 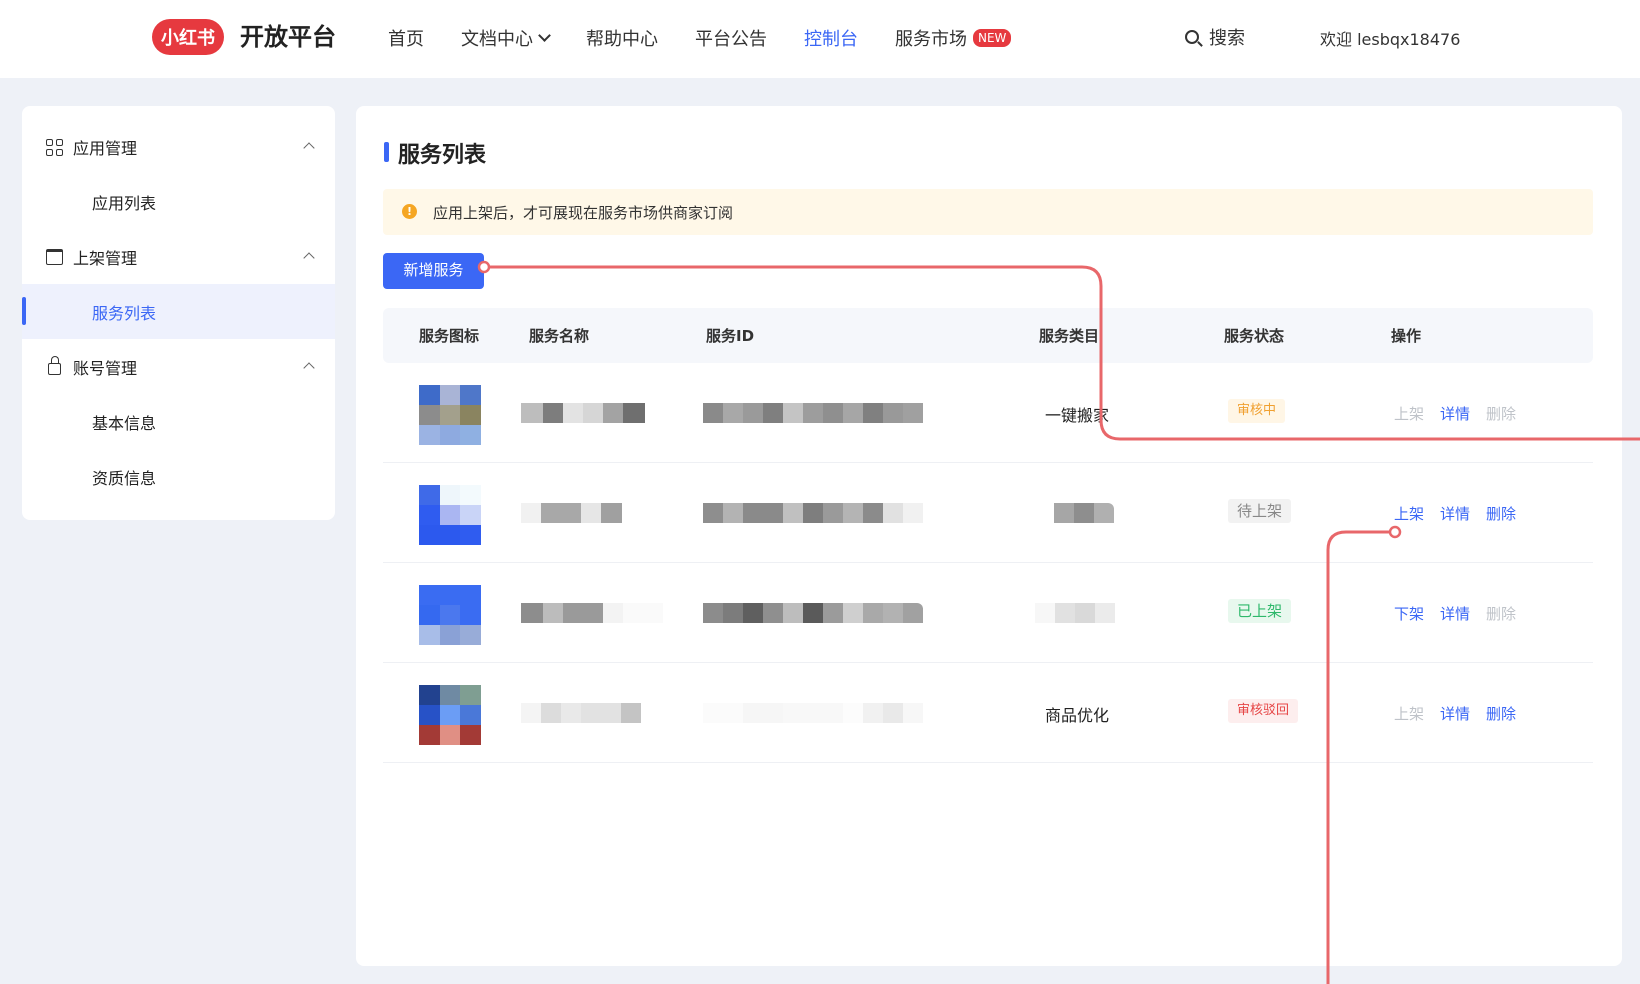 What do you see at coordinates (54, 365) in the screenshot?
I see `lock-icon` at bounding box center [54, 365].